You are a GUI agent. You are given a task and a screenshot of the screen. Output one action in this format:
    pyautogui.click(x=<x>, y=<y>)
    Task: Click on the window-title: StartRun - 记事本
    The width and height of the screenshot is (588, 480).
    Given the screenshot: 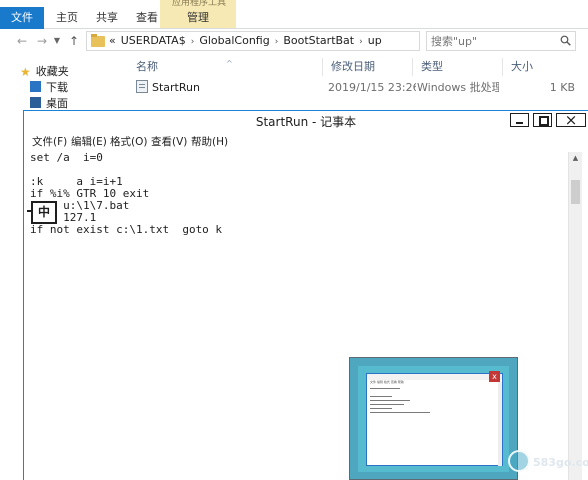 What is the action you would take?
    pyautogui.click(x=306, y=122)
    